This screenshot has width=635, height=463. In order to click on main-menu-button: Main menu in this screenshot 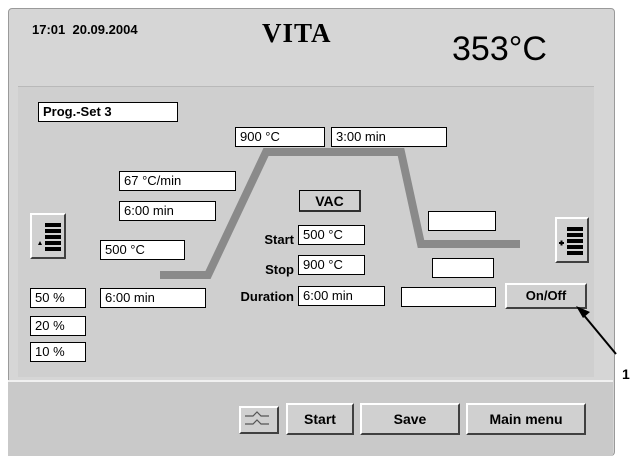, I will do `click(526, 419)`.